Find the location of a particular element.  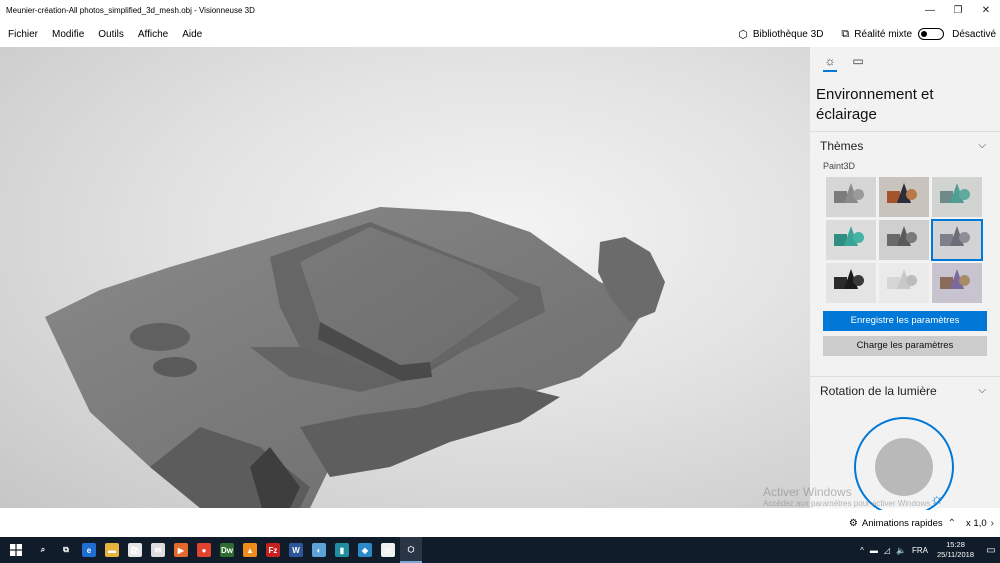

light-rotation-section-header: Rotation de la lumière ⌵ is located at coordinates (905, 390).